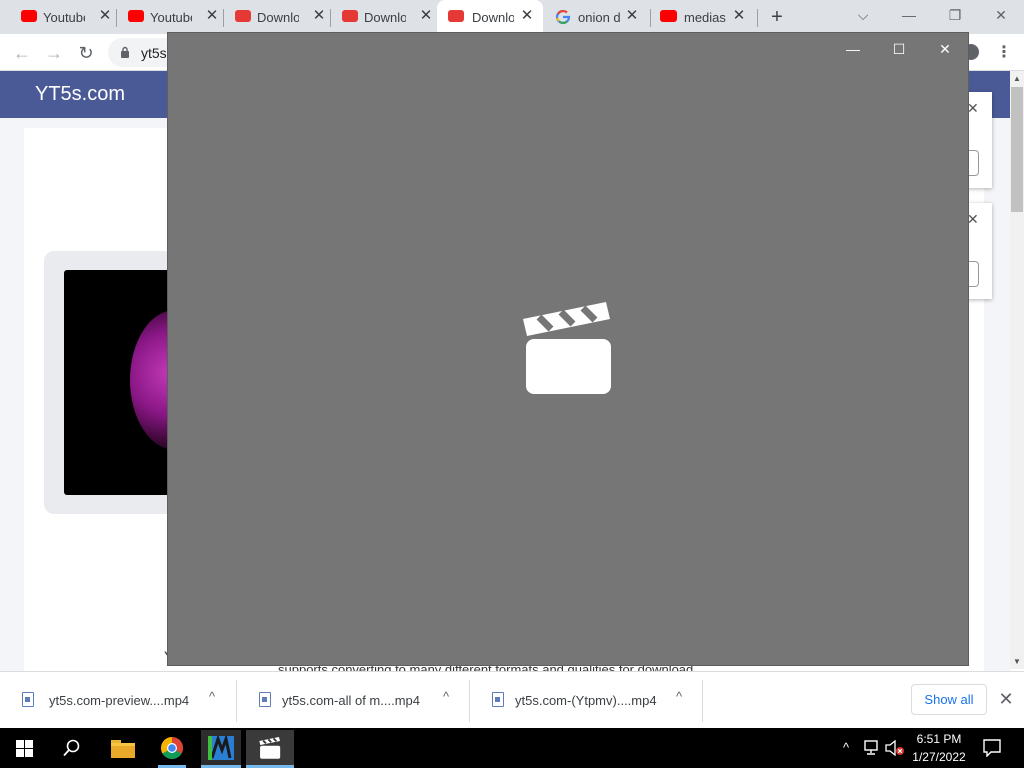 Image resolution: width=1024 pixels, height=768 pixels. I want to click on scrollbar-thumb, so click(1017, 149).